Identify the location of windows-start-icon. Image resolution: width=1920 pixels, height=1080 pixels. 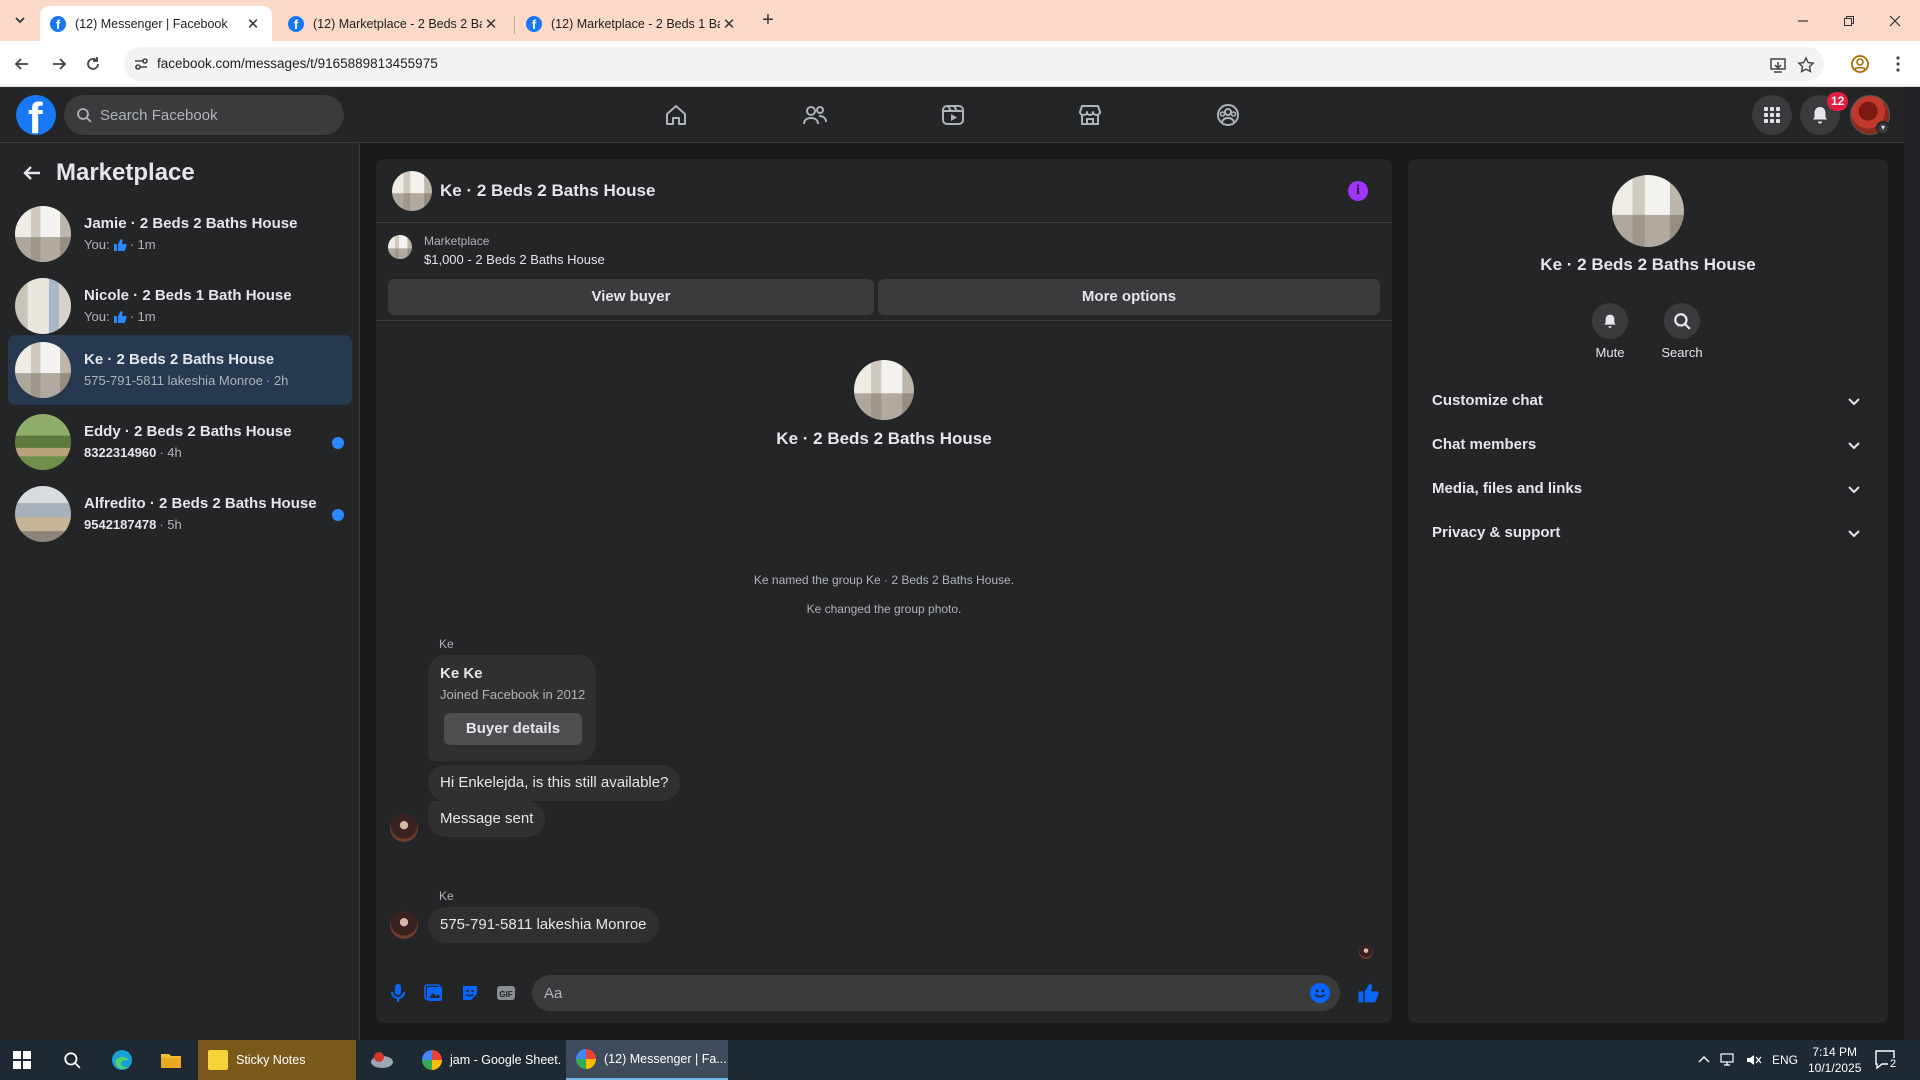
(22, 1060).